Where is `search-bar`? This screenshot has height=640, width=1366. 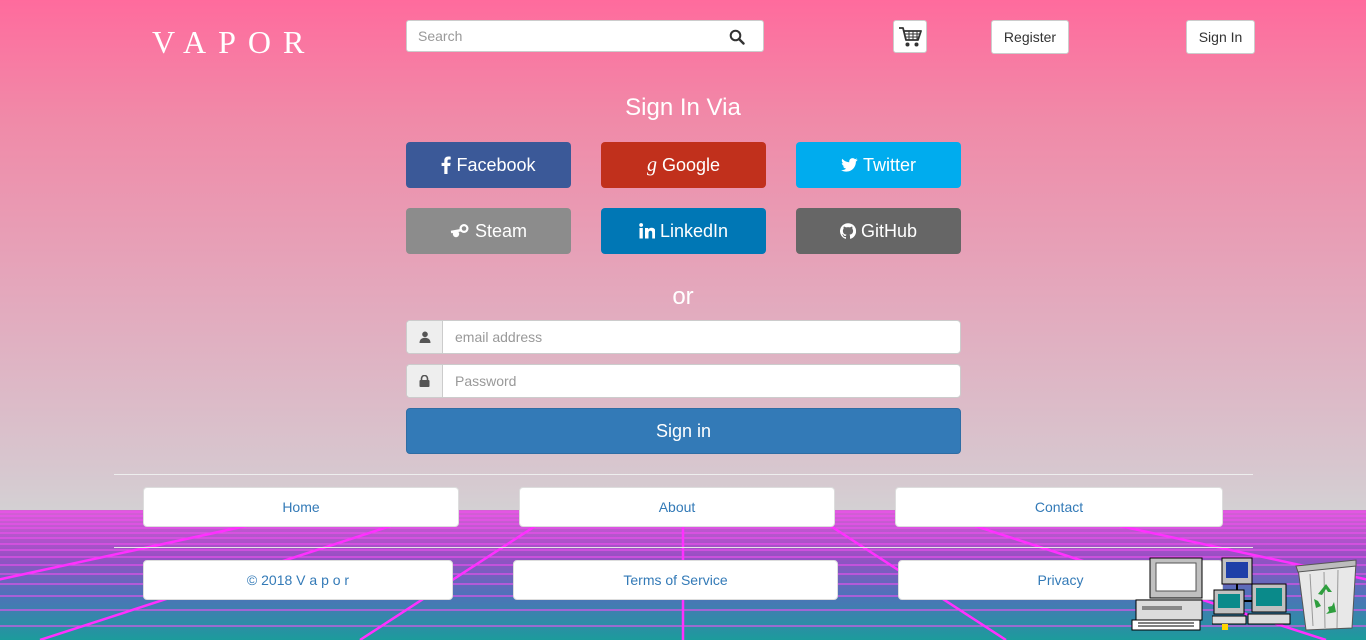 search-bar is located at coordinates (585, 36).